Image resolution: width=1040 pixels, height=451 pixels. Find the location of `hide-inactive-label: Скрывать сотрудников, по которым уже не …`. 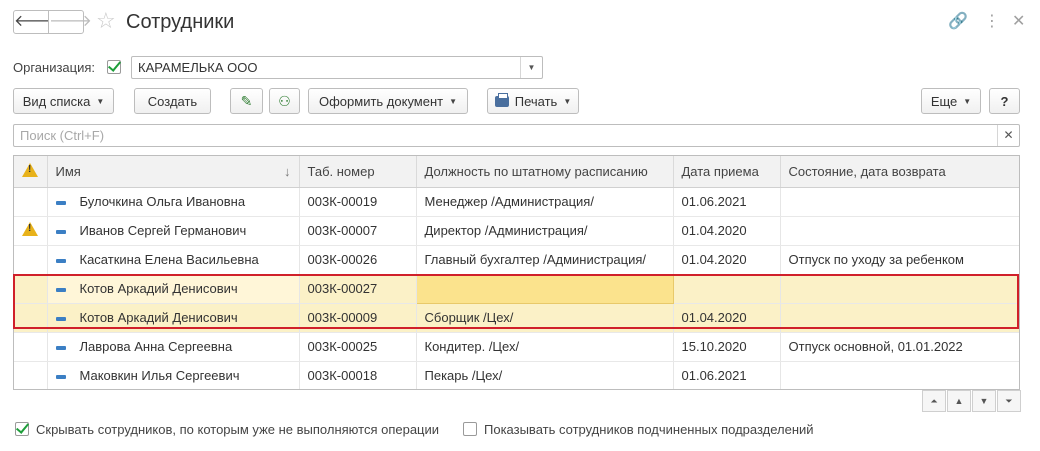

hide-inactive-label: Скрывать сотрудников, по которым уже не … is located at coordinates (238, 429).